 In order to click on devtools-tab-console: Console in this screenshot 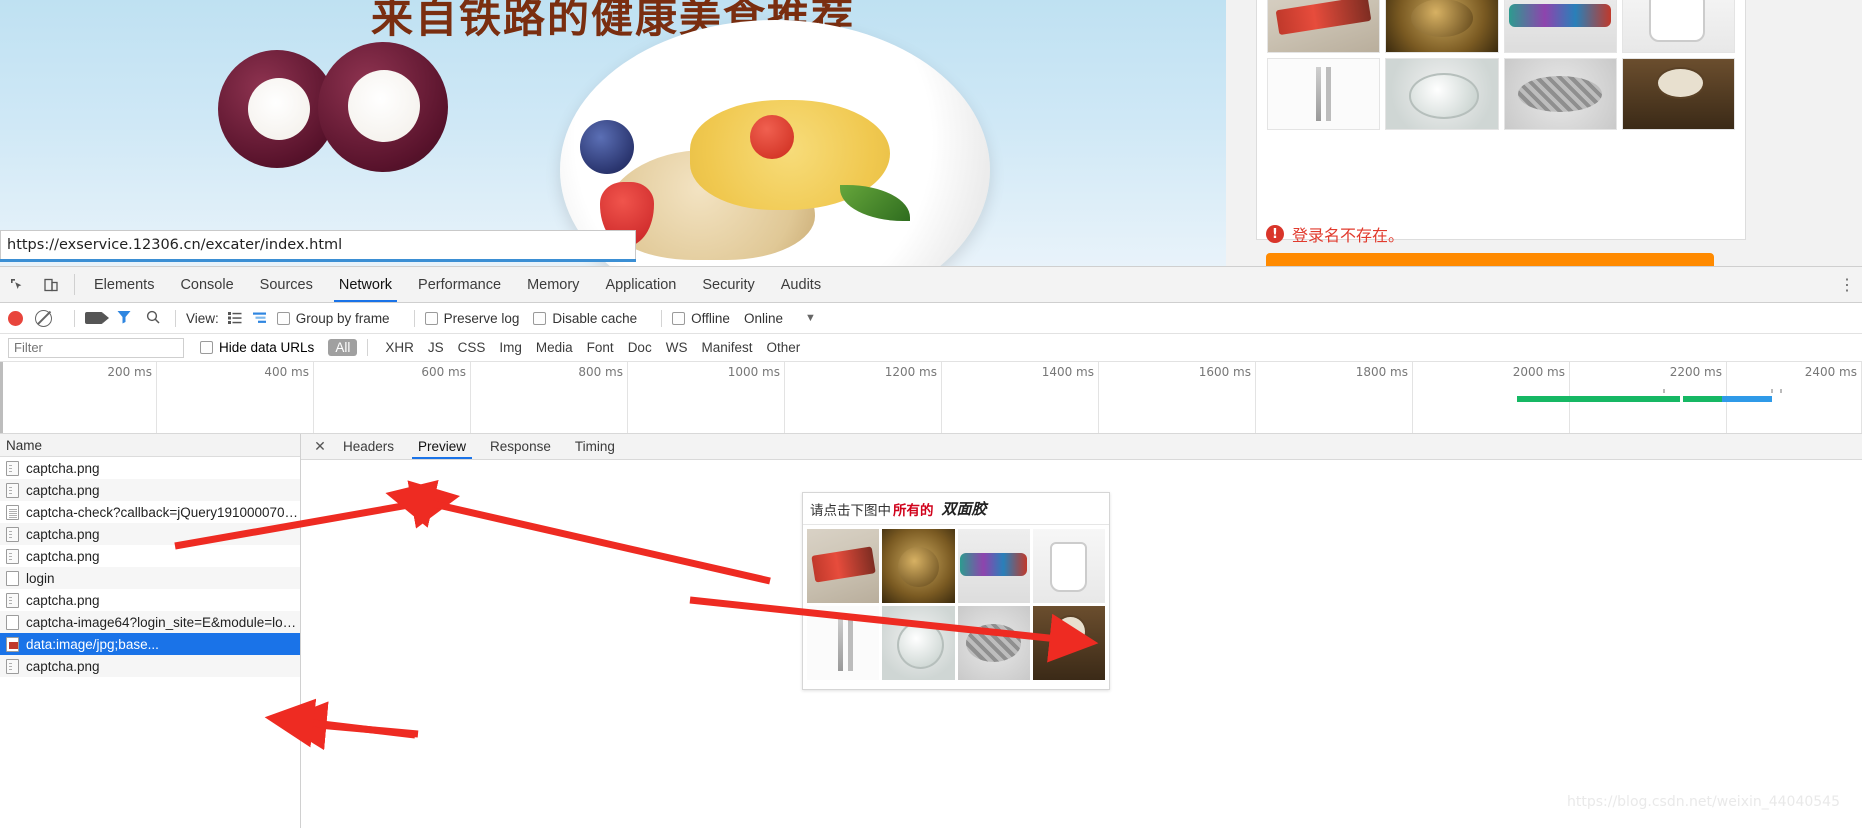, I will do `click(206, 284)`.